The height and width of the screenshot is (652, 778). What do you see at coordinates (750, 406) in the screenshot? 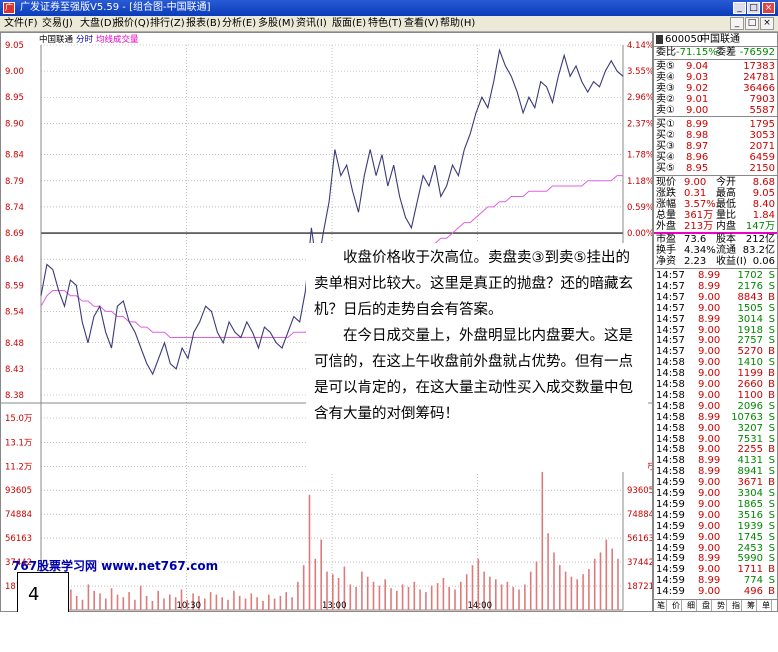
I see `tick-volume: 2096` at bounding box center [750, 406].